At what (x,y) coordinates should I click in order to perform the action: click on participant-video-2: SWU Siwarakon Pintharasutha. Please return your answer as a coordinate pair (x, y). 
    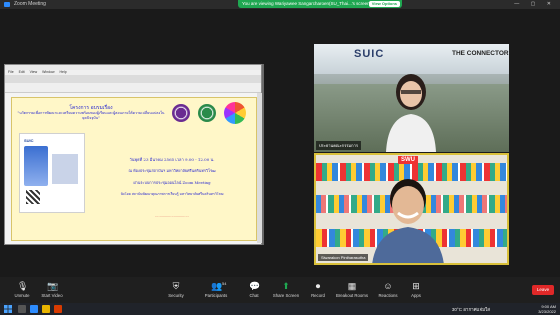
    Looking at the image, I should click on (411, 209).